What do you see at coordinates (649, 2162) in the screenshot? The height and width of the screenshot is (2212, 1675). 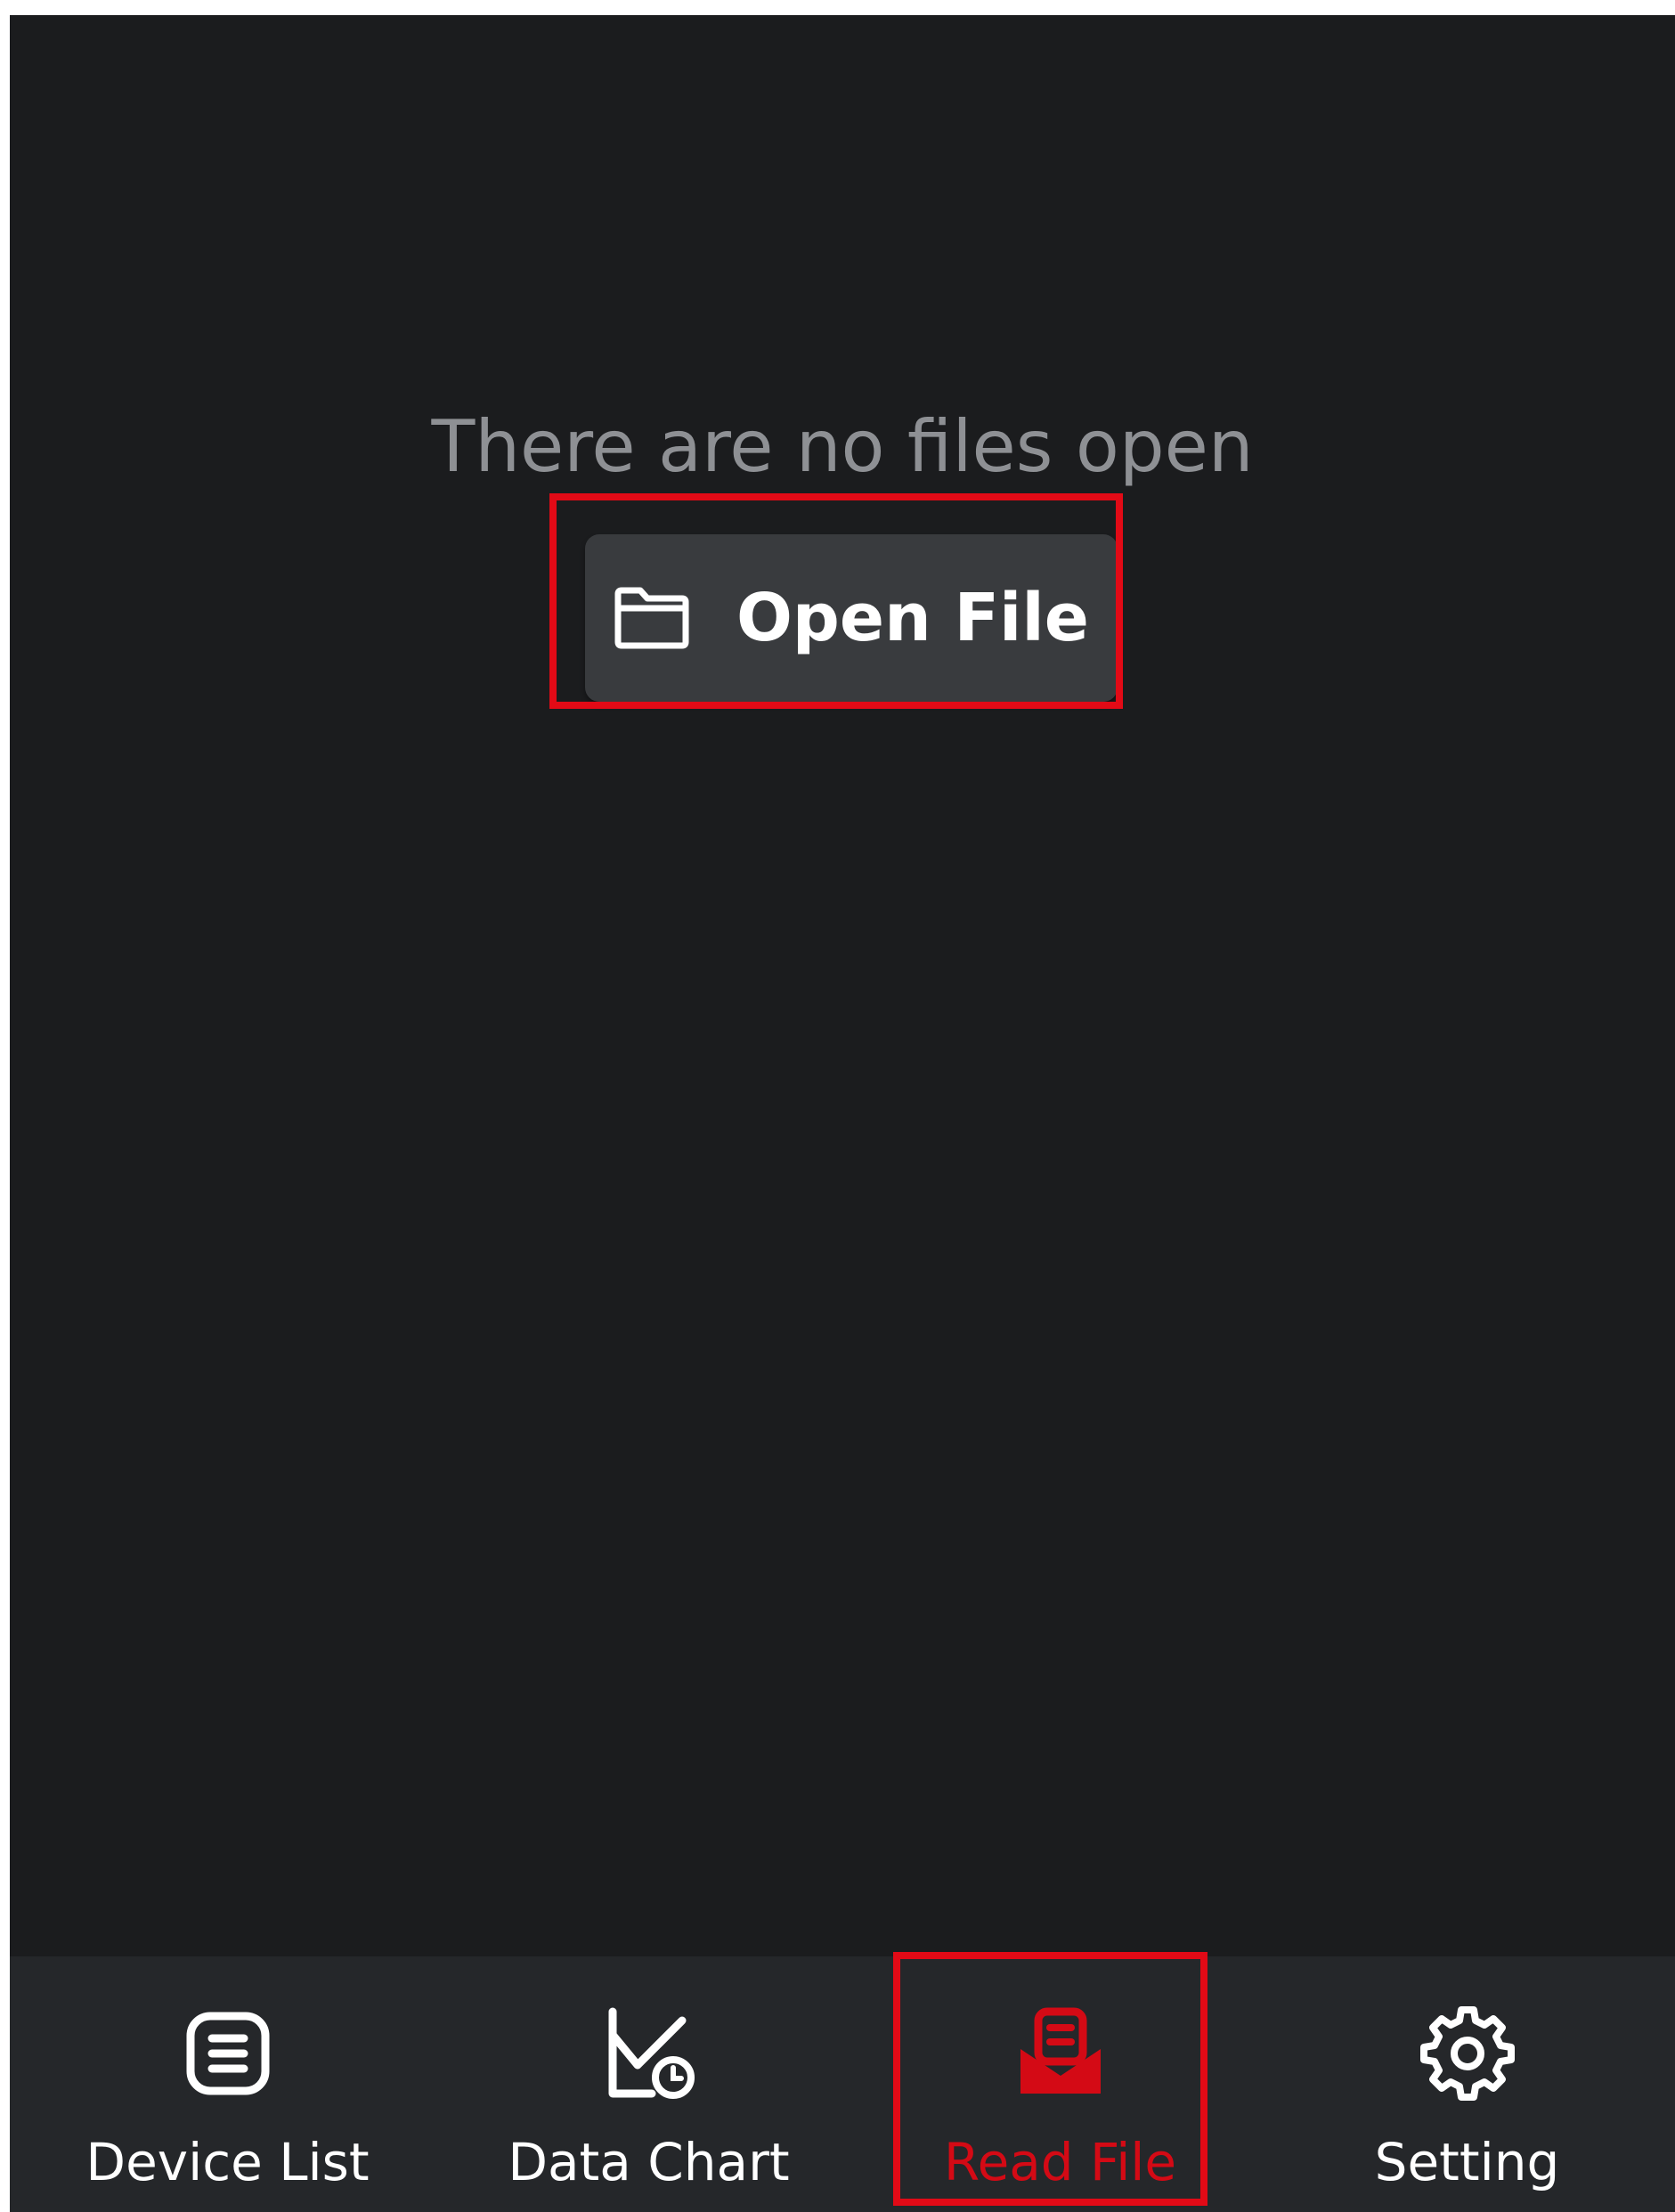 I see `tab-data-chart-label: Data Chart` at bounding box center [649, 2162].